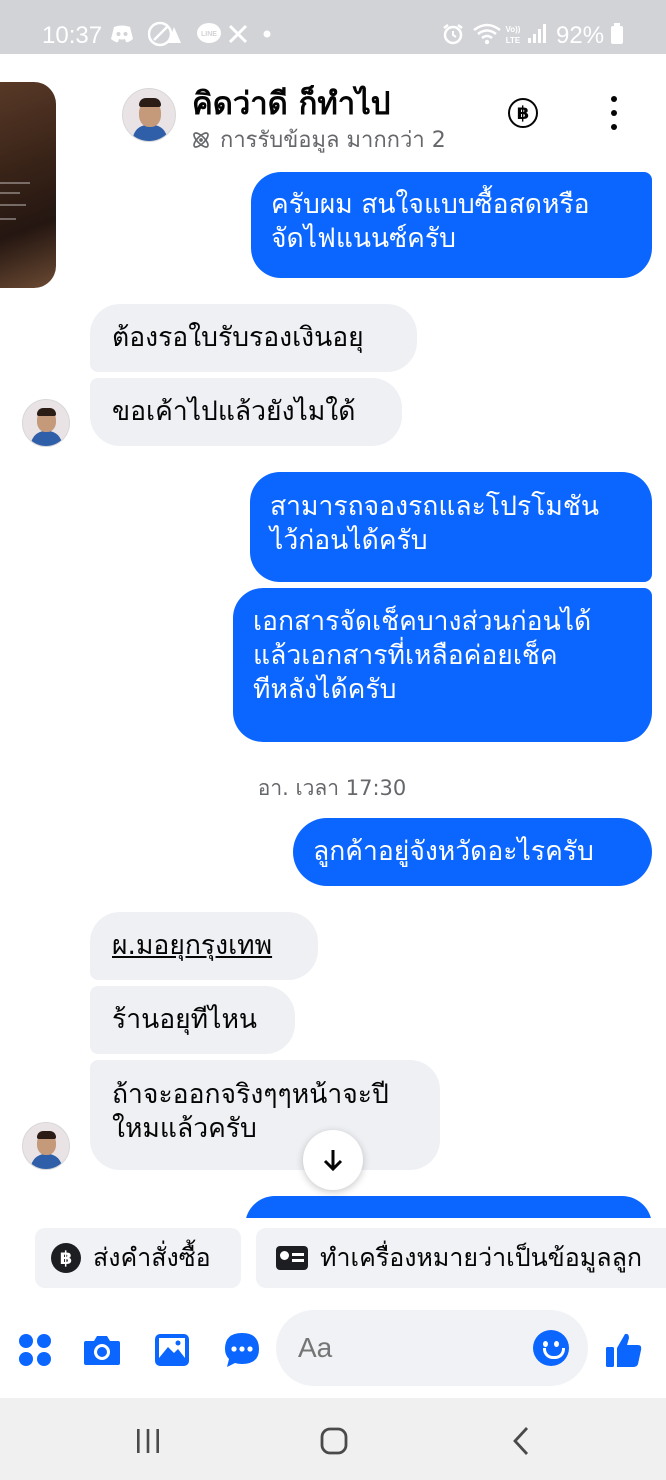  I want to click on dot-icon, so click(267, 34).